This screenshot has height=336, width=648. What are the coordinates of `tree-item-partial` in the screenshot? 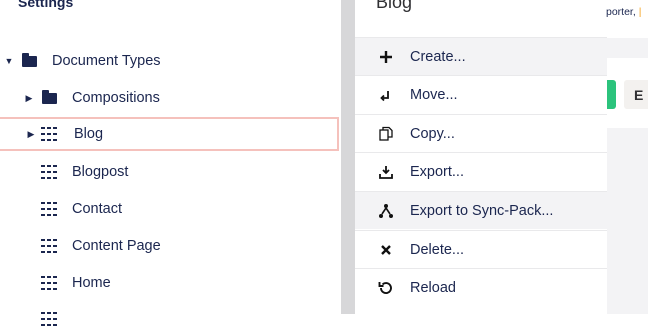 It's located at (170, 319).